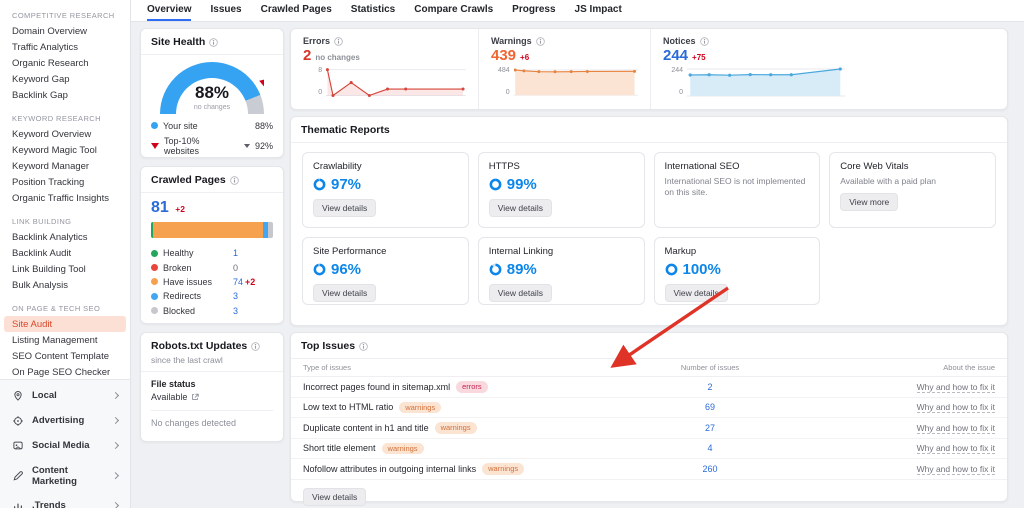  I want to click on card-title: Site Health, so click(178, 42).